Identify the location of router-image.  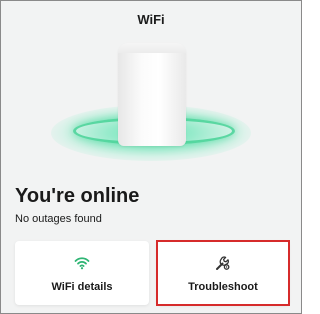
(152, 94).